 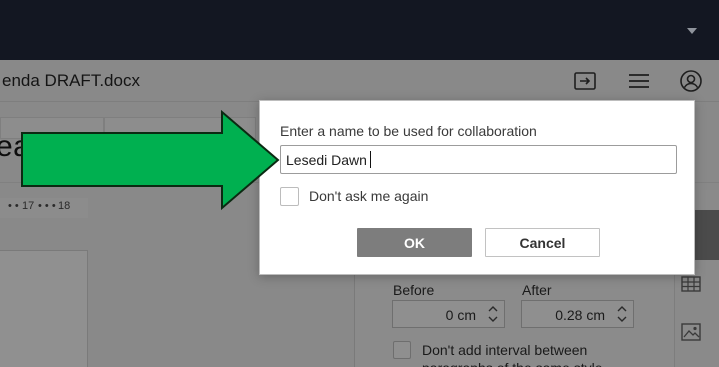 What do you see at coordinates (512, 363) in the screenshot?
I see `no-interval-label-line2: paragraphs of the same style` at bounding box center [512, 363].